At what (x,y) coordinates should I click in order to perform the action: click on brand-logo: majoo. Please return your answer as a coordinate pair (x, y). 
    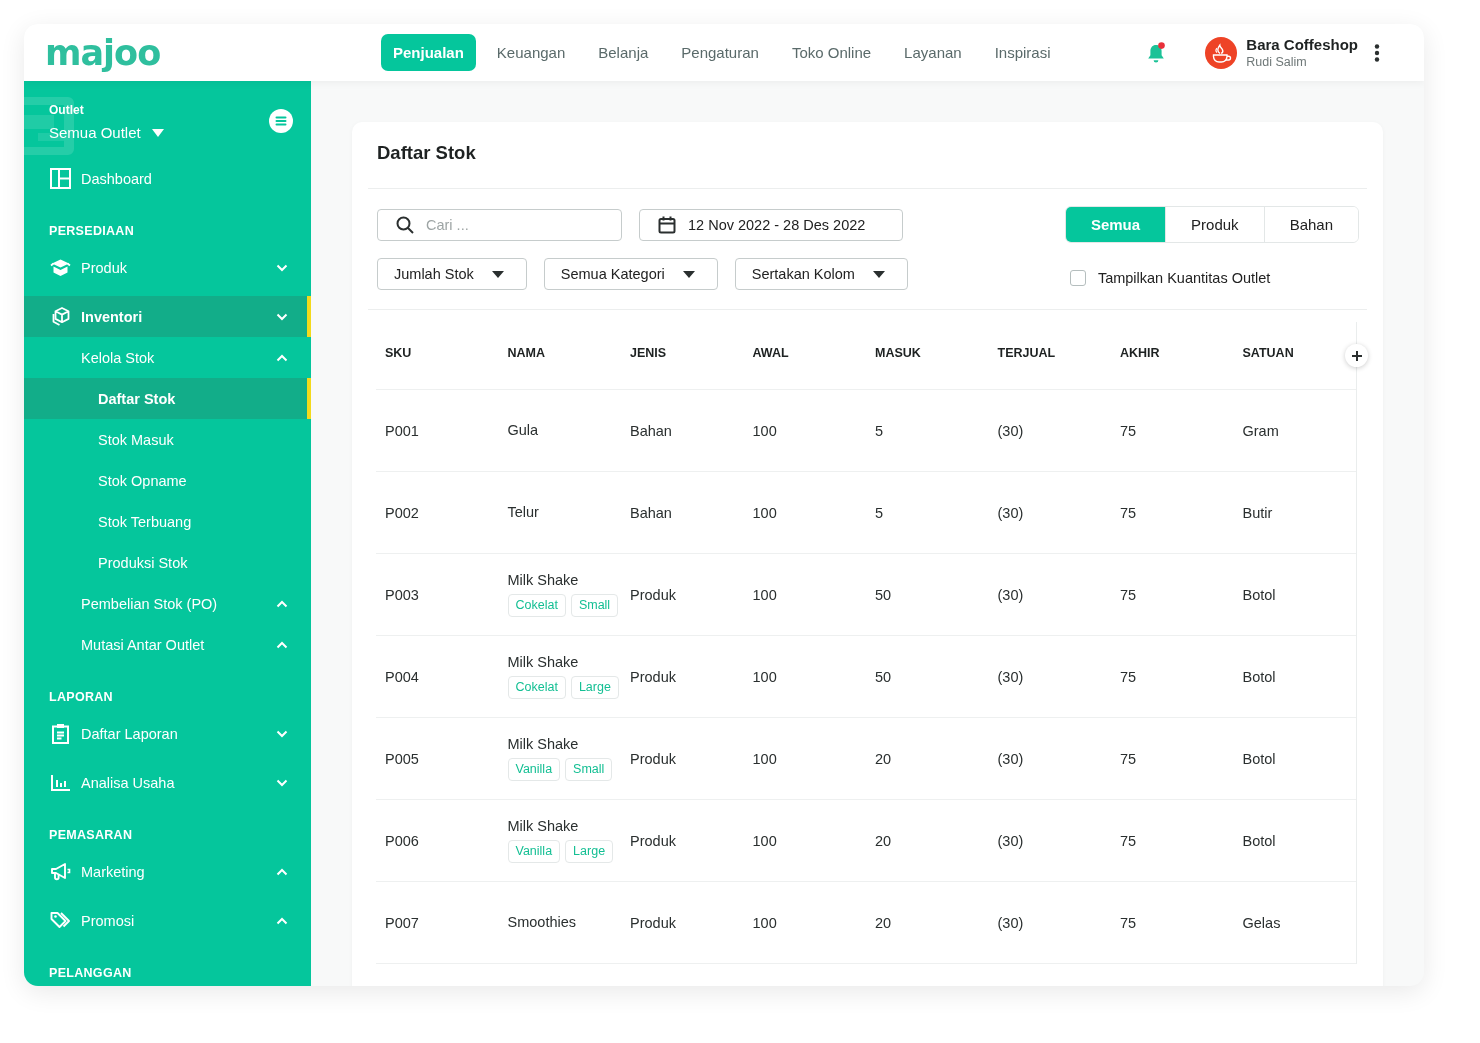
    Looking at the image, I should click on (103, 52).